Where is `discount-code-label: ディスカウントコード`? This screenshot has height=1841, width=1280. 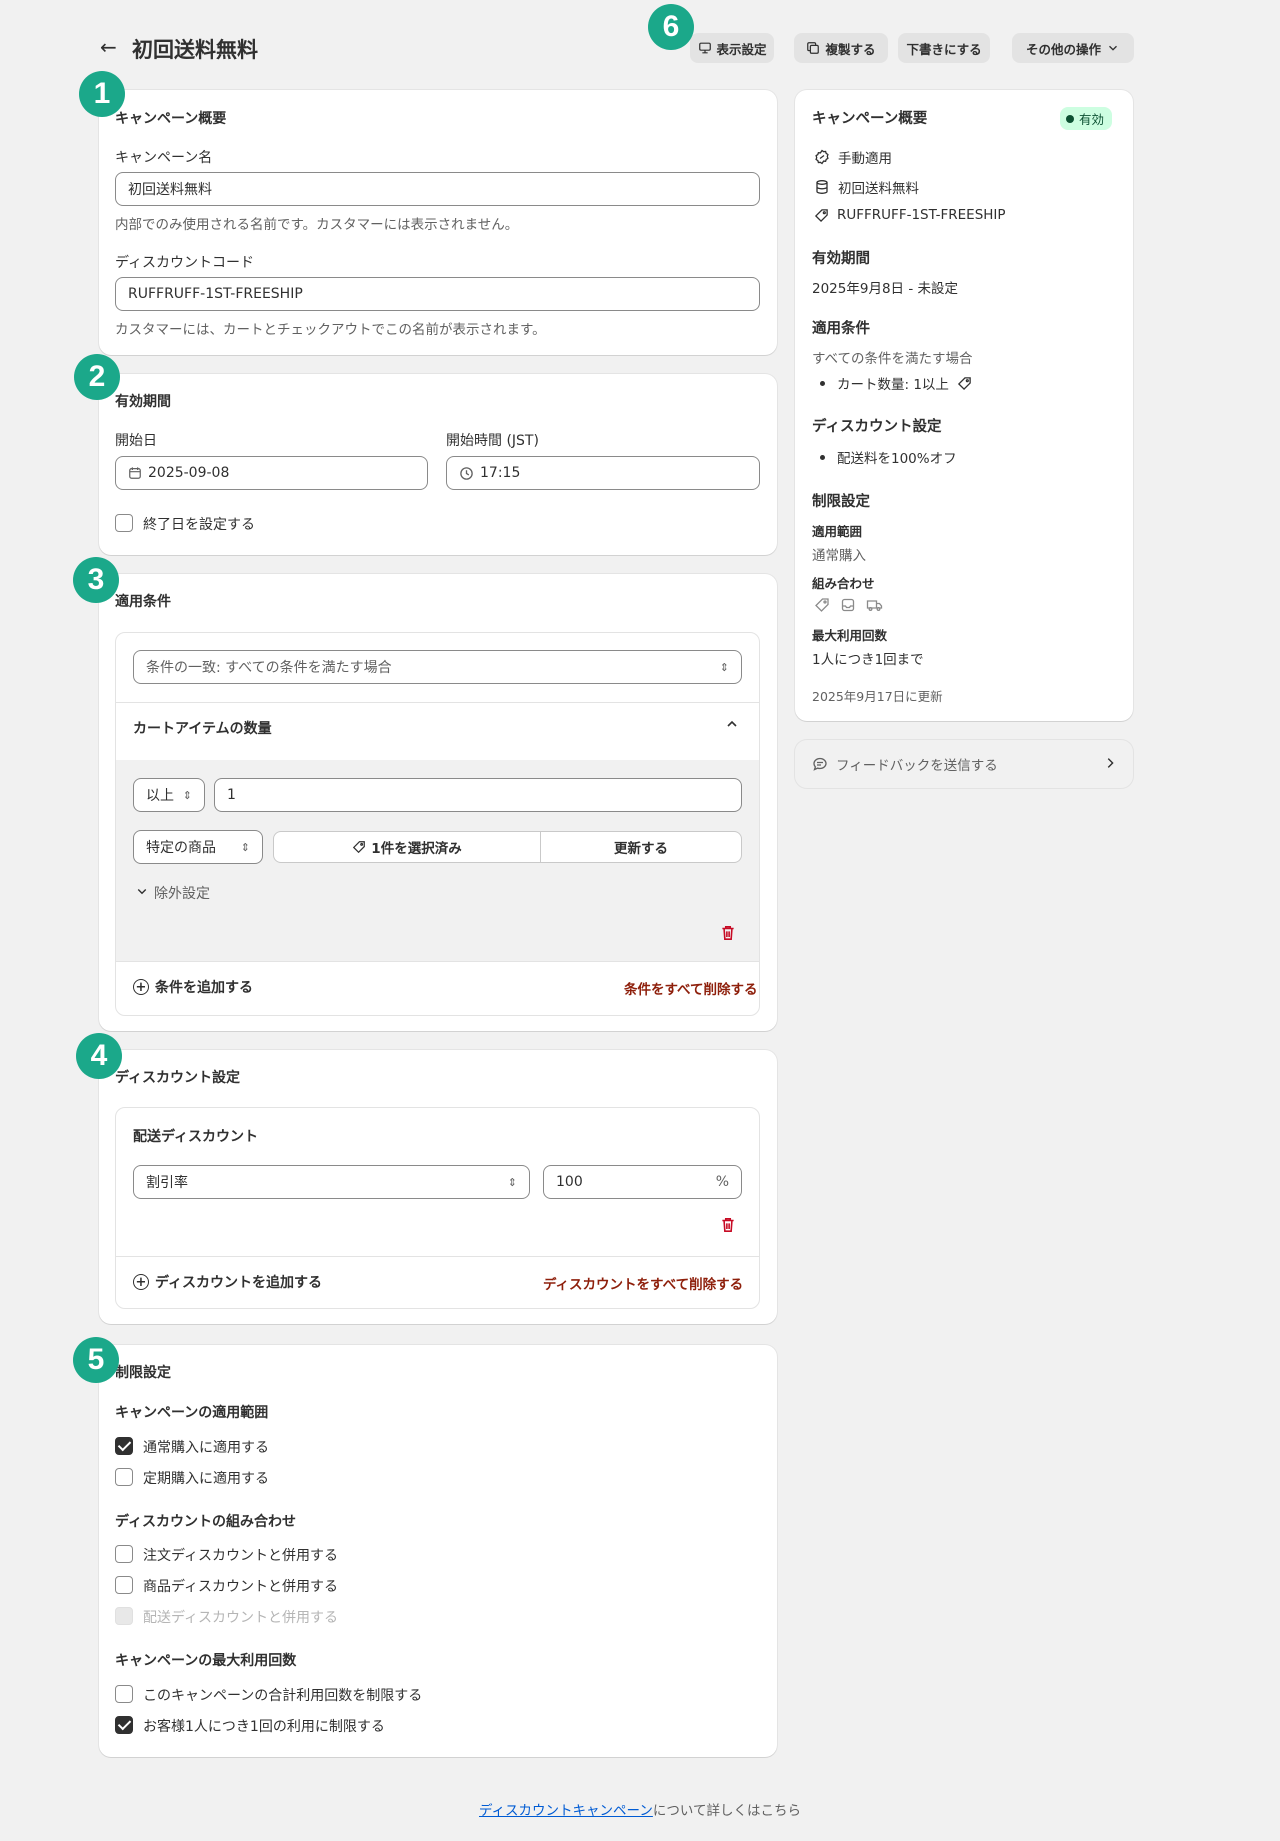 discount-code-label: ディスカウントコード is located at coordinates (185, 263).